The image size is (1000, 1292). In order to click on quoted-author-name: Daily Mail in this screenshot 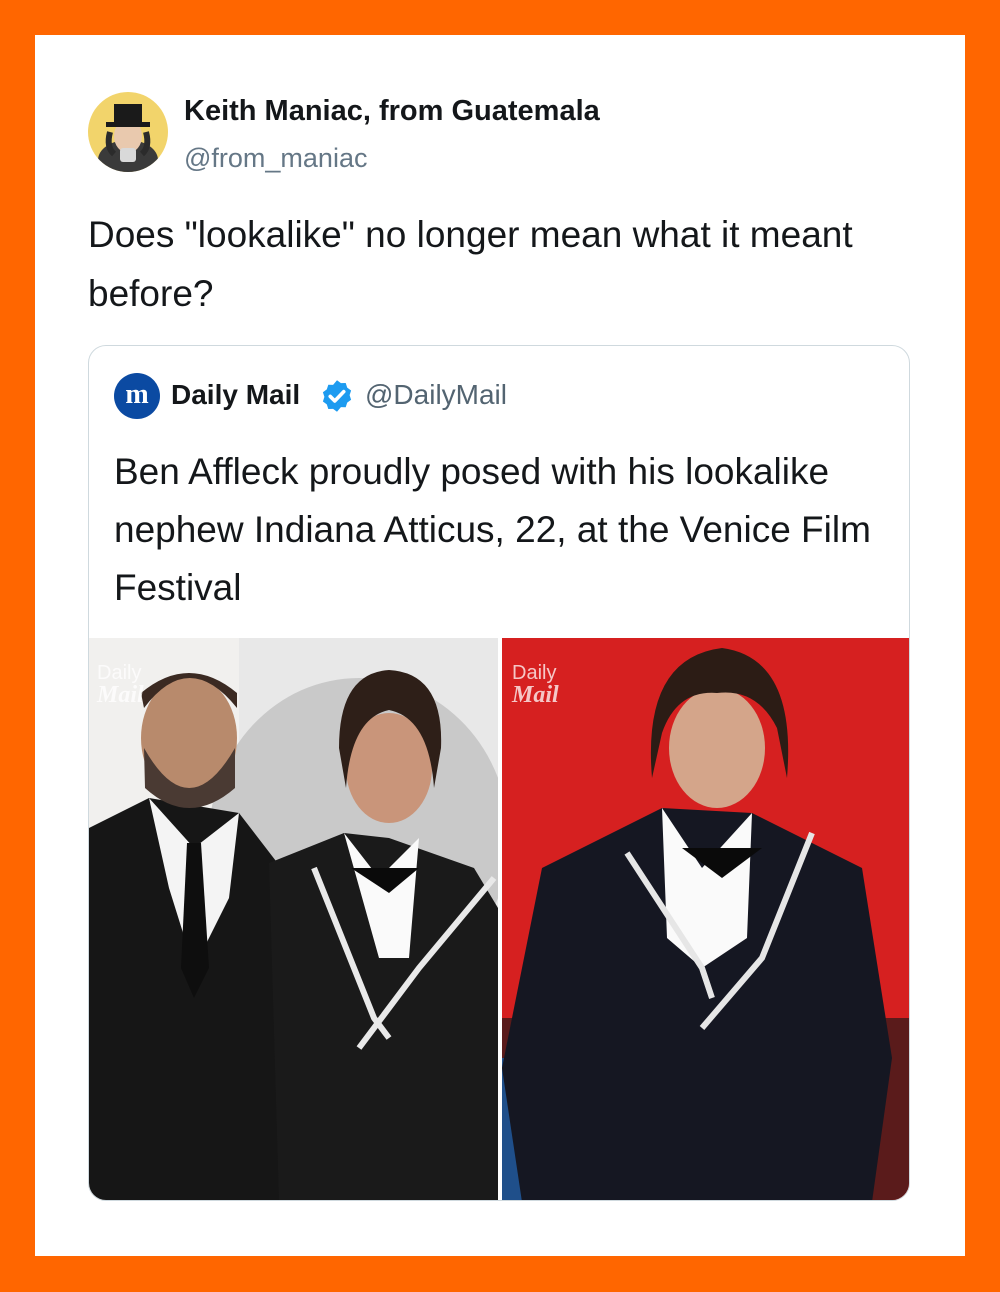, I will do `click(235, 395)`.